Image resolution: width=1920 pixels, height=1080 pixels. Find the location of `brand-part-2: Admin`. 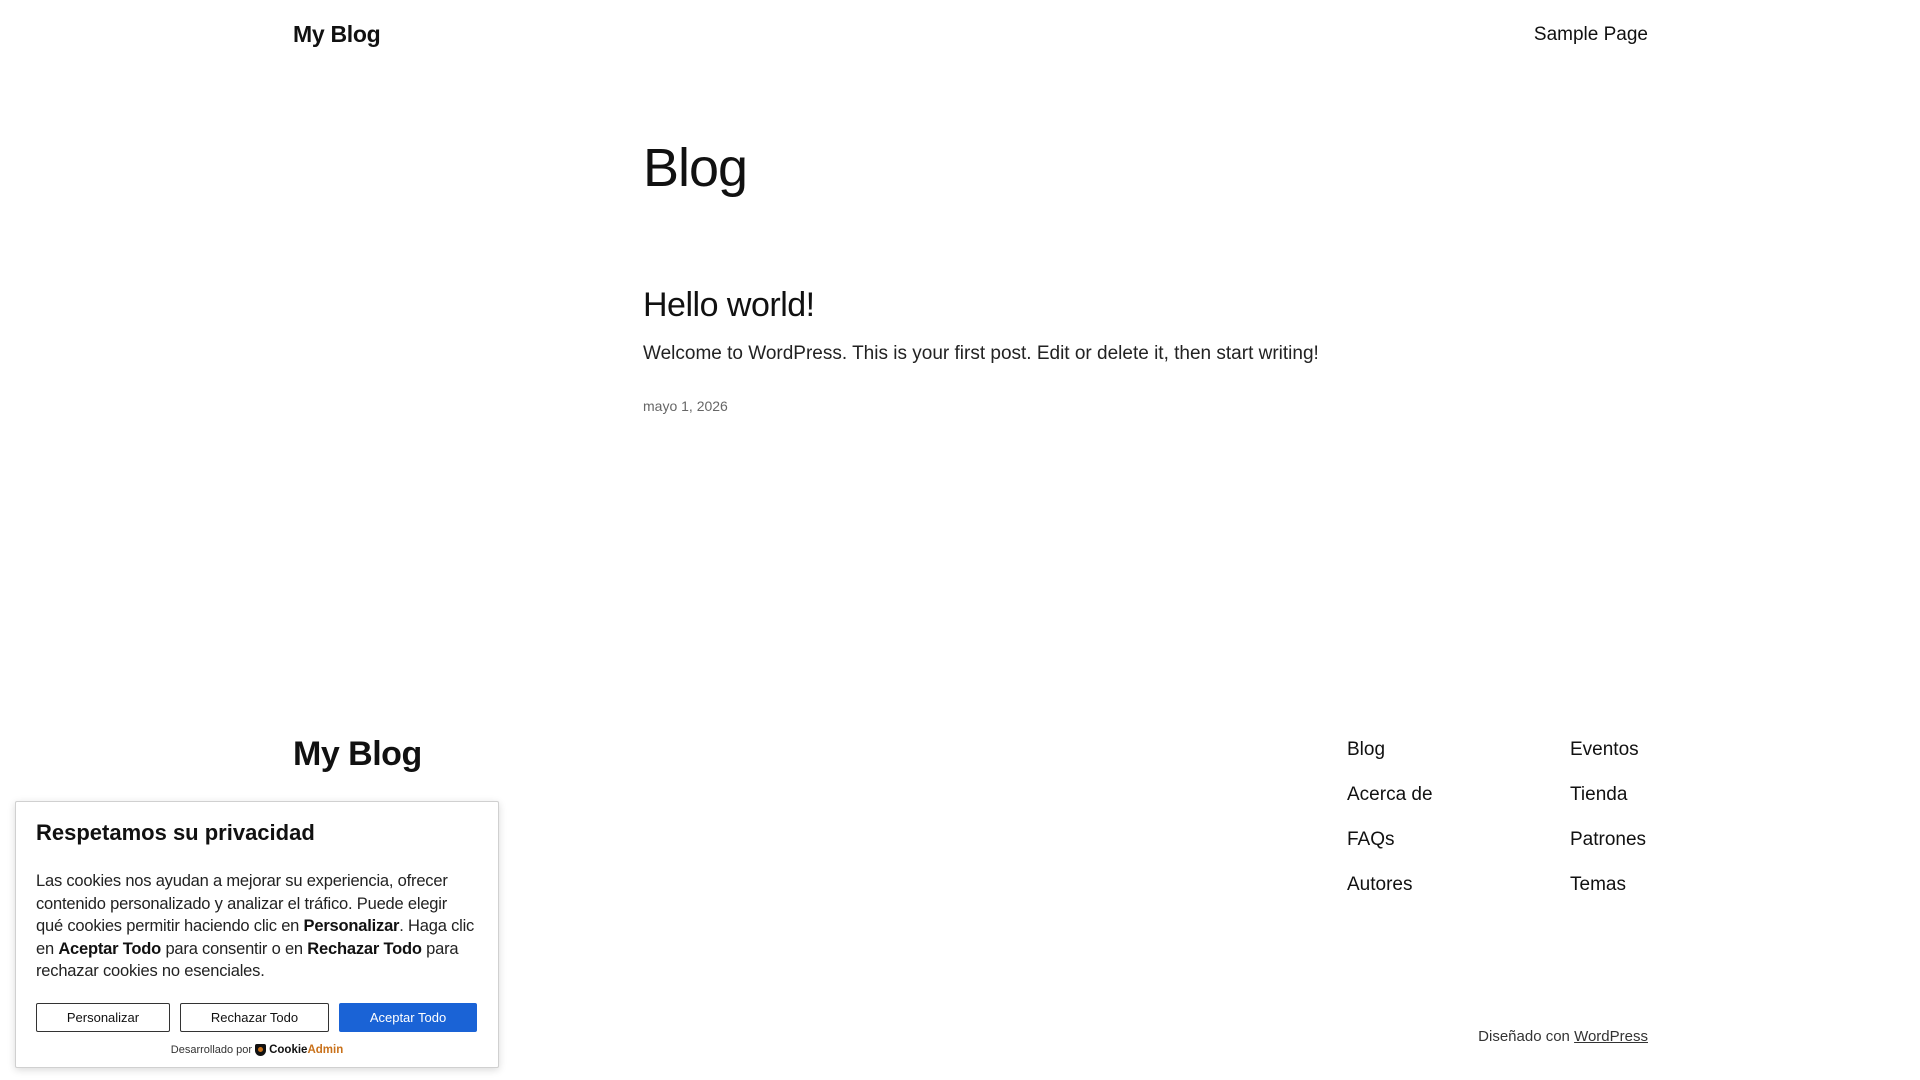

brand-part-2: Admin is located at coordinates (325, 1049).